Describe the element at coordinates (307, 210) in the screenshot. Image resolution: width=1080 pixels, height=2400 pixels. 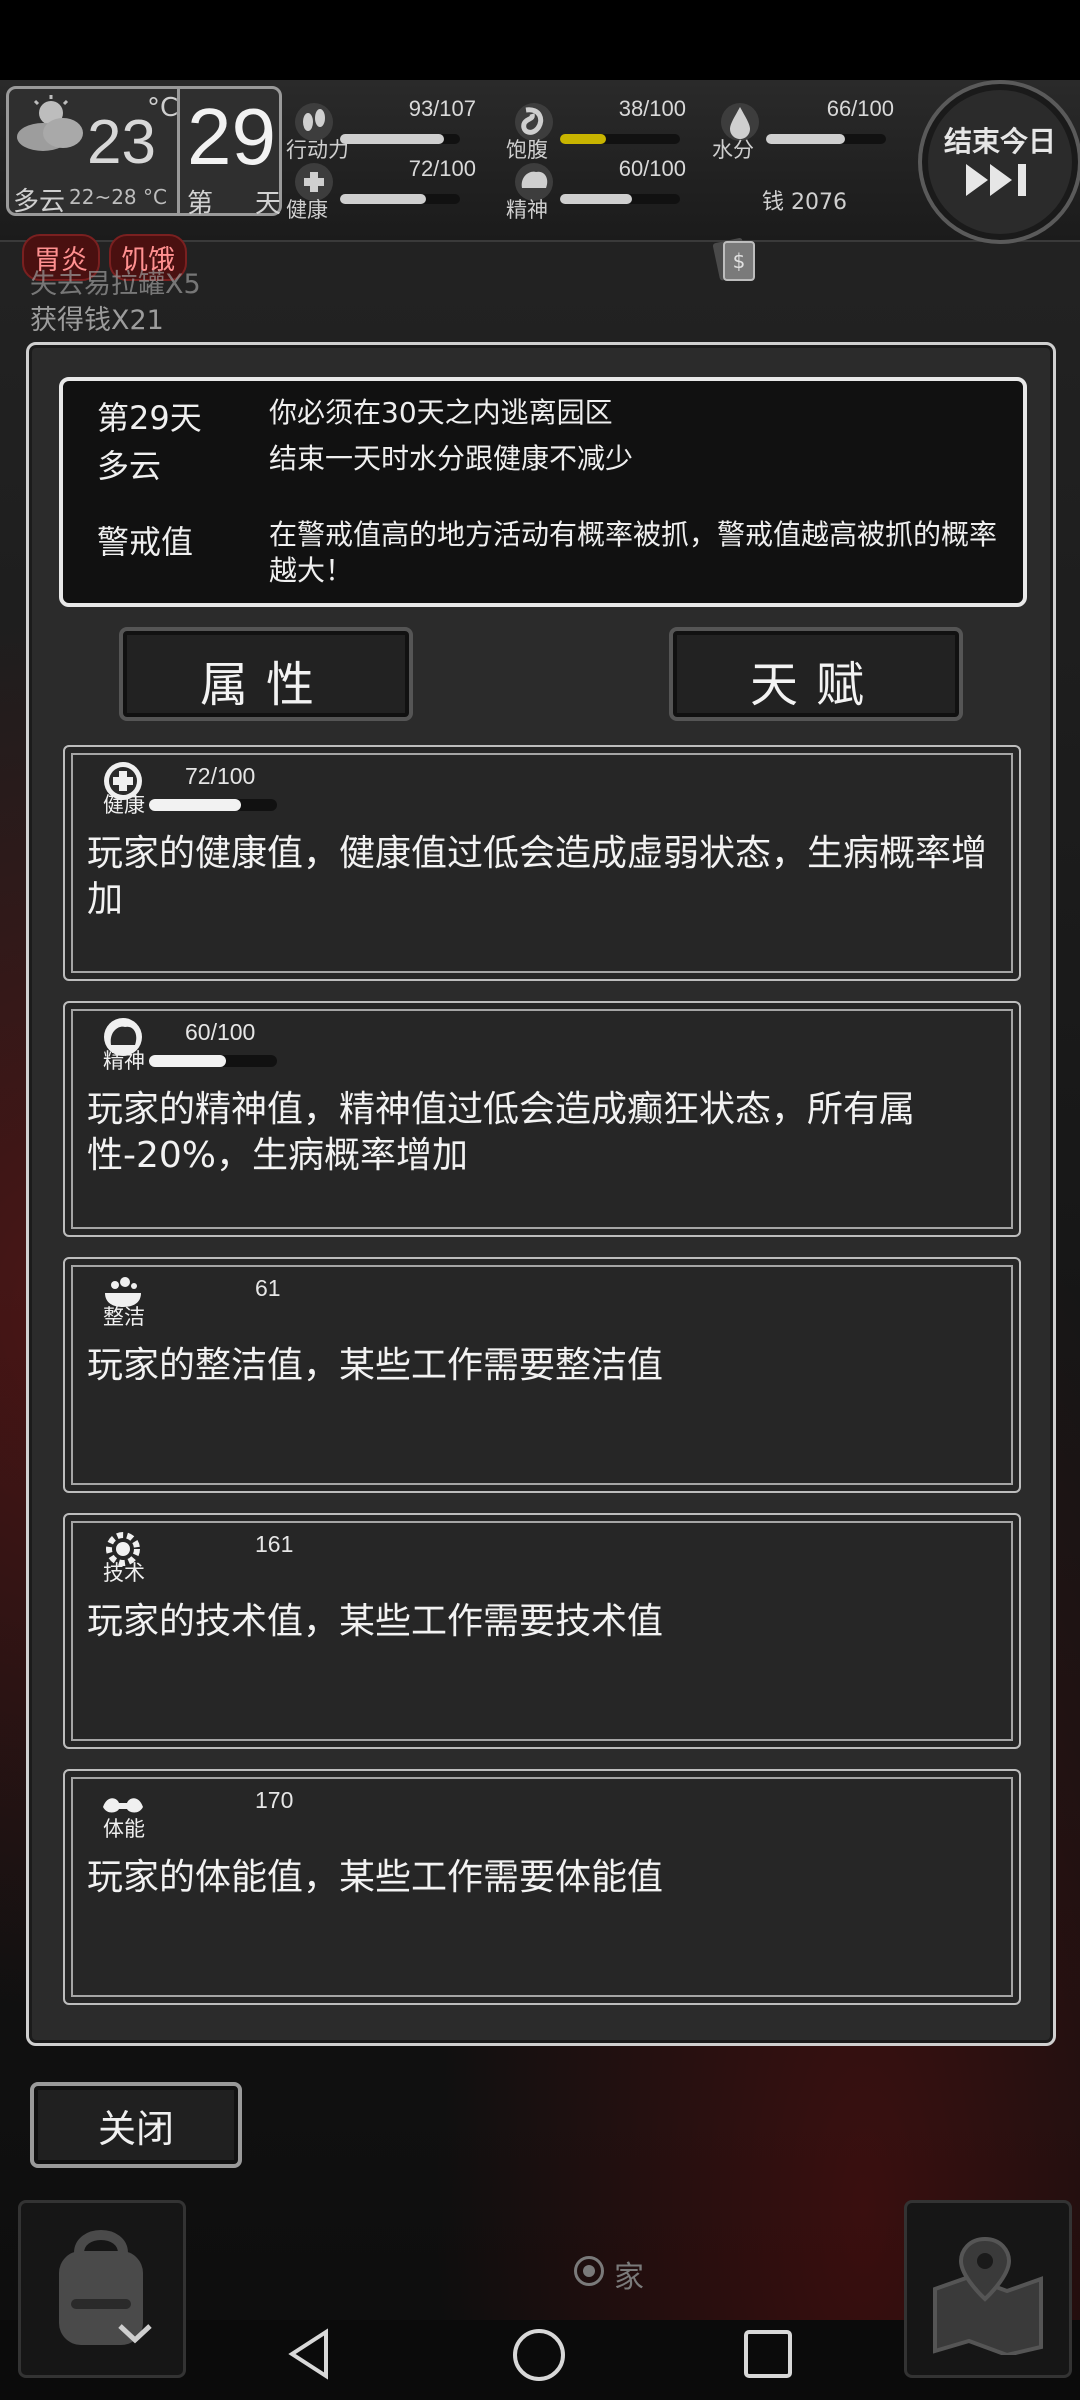
I see `stat-label: 健康` at that location.